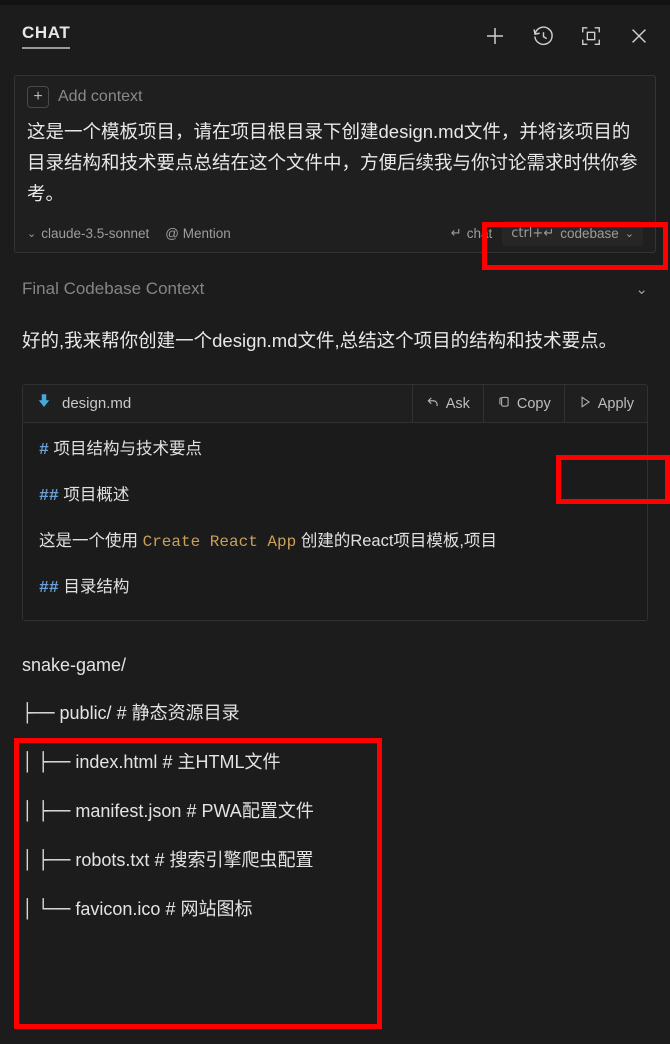  Describe the element at coordinates (335, 811) in the screenshot. I see `tree-row: │ ├── manifest.json # PWA配置文件` at that location.